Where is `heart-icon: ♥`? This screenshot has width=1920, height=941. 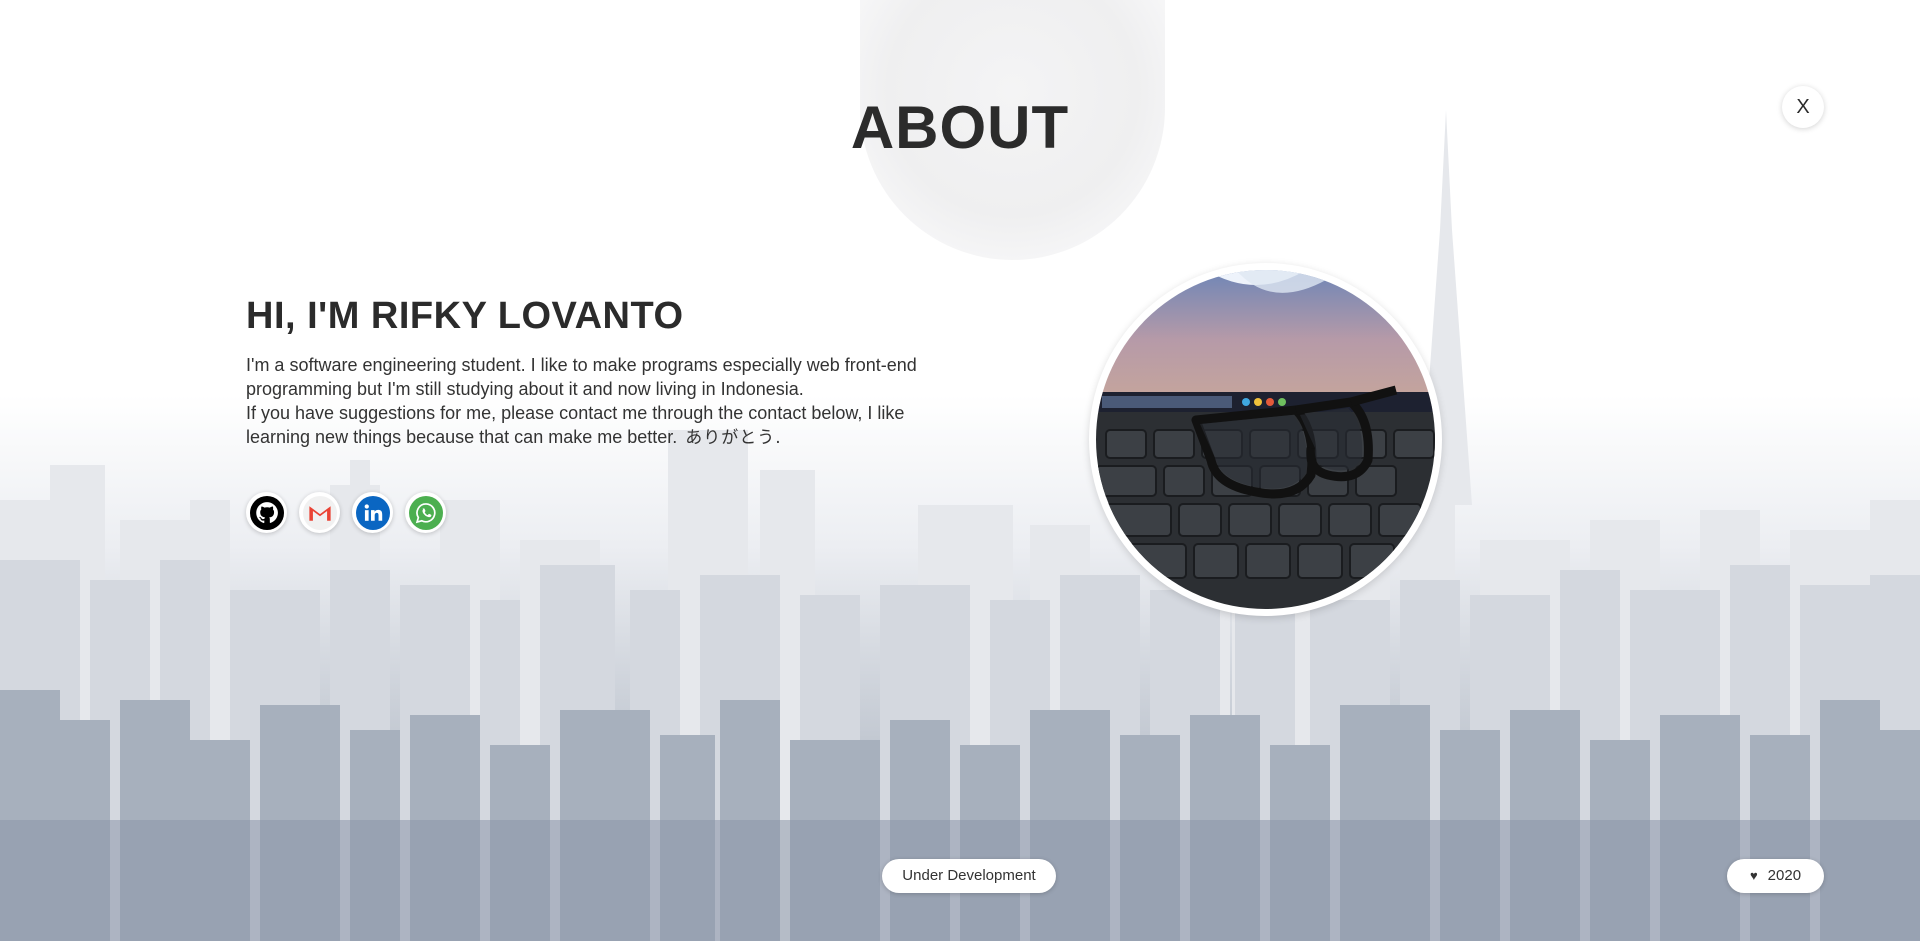
heart-icon: ♥ is located at coordinates (1753, 875).